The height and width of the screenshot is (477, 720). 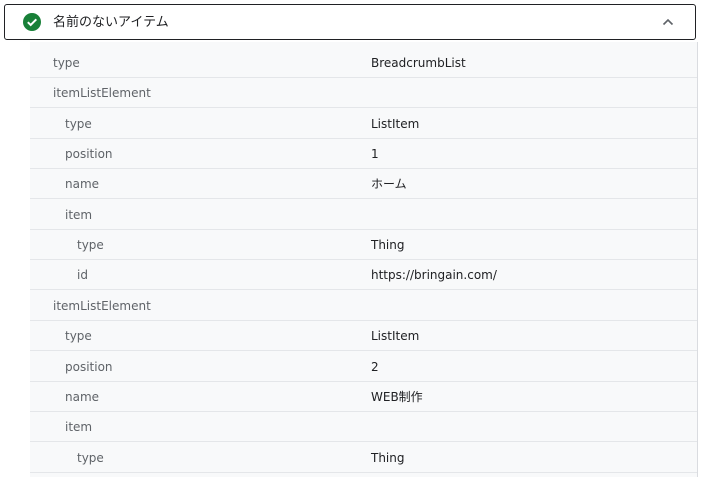 I want to click on property-row: id https://bringain.com/, so click(x=363, y=275).